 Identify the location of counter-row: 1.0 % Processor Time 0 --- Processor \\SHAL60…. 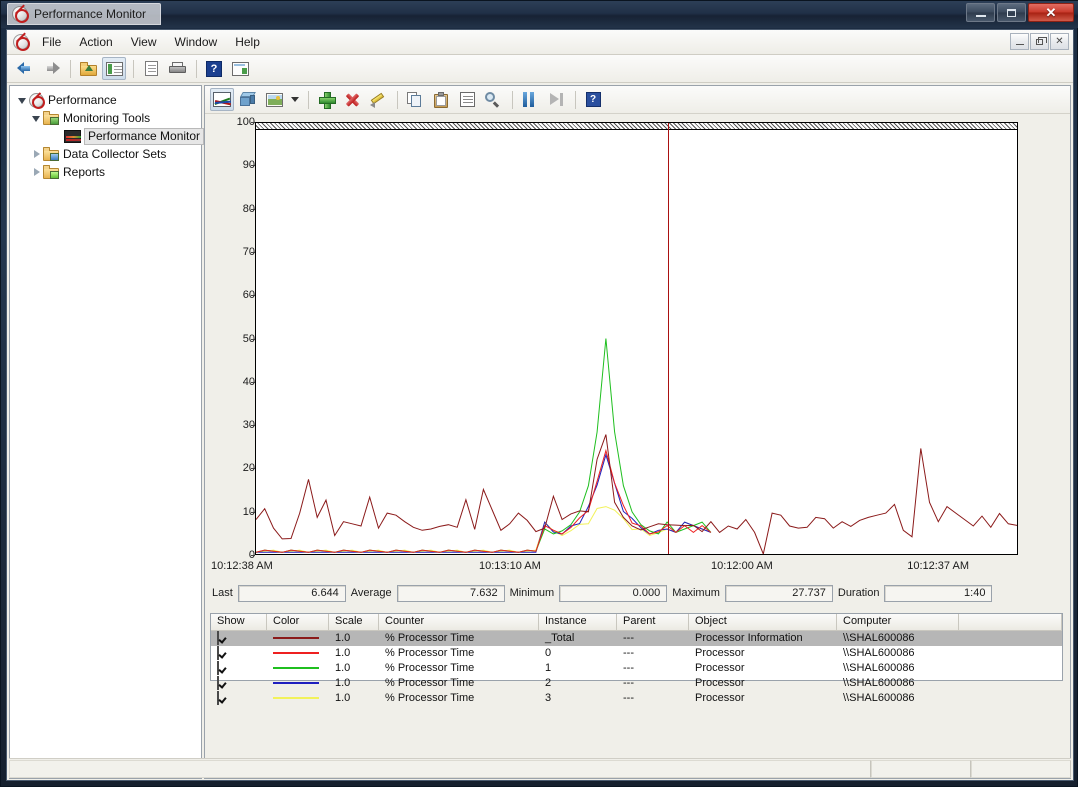
(636, 653).